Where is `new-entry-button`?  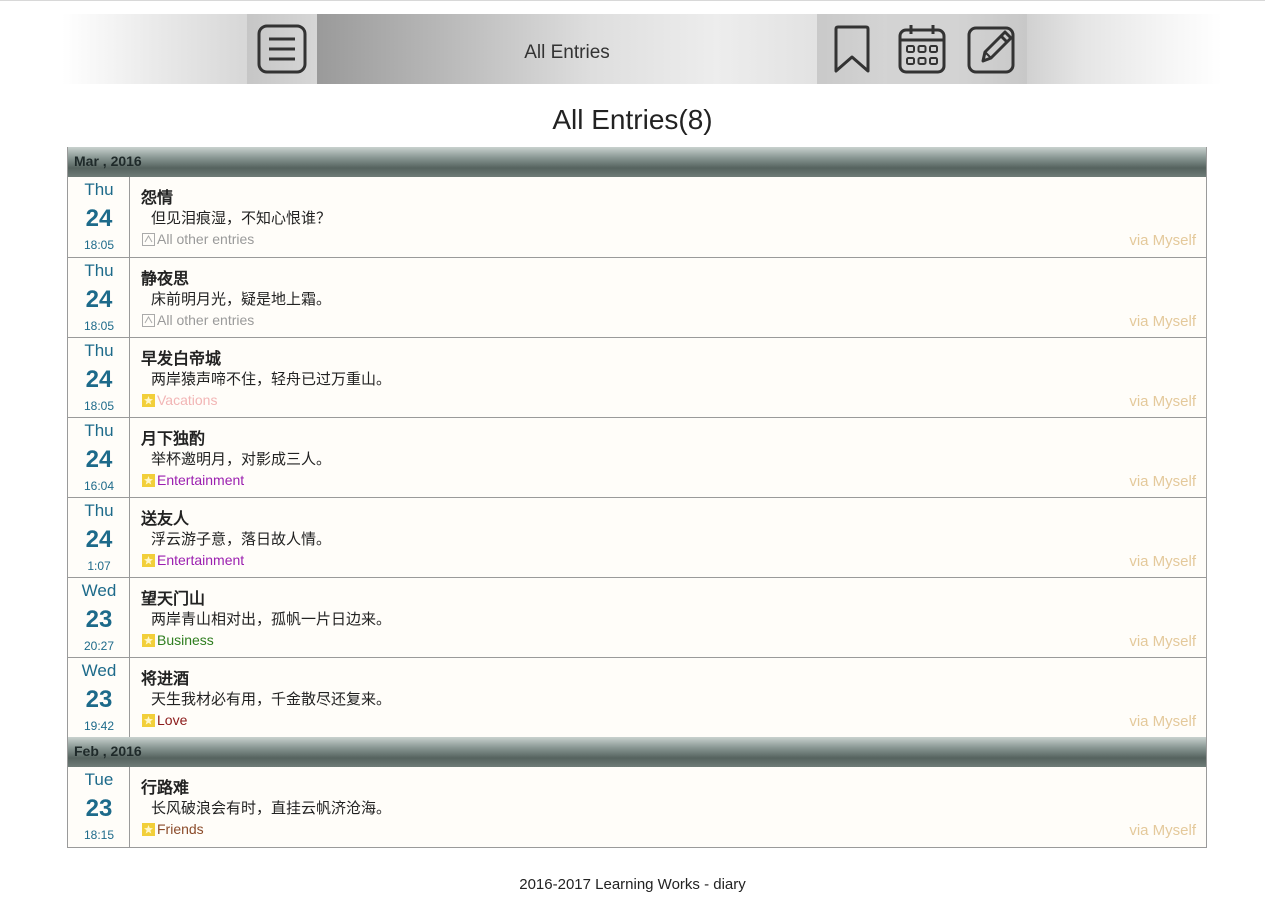
new-entry-button is located at coordinates (992, 49).